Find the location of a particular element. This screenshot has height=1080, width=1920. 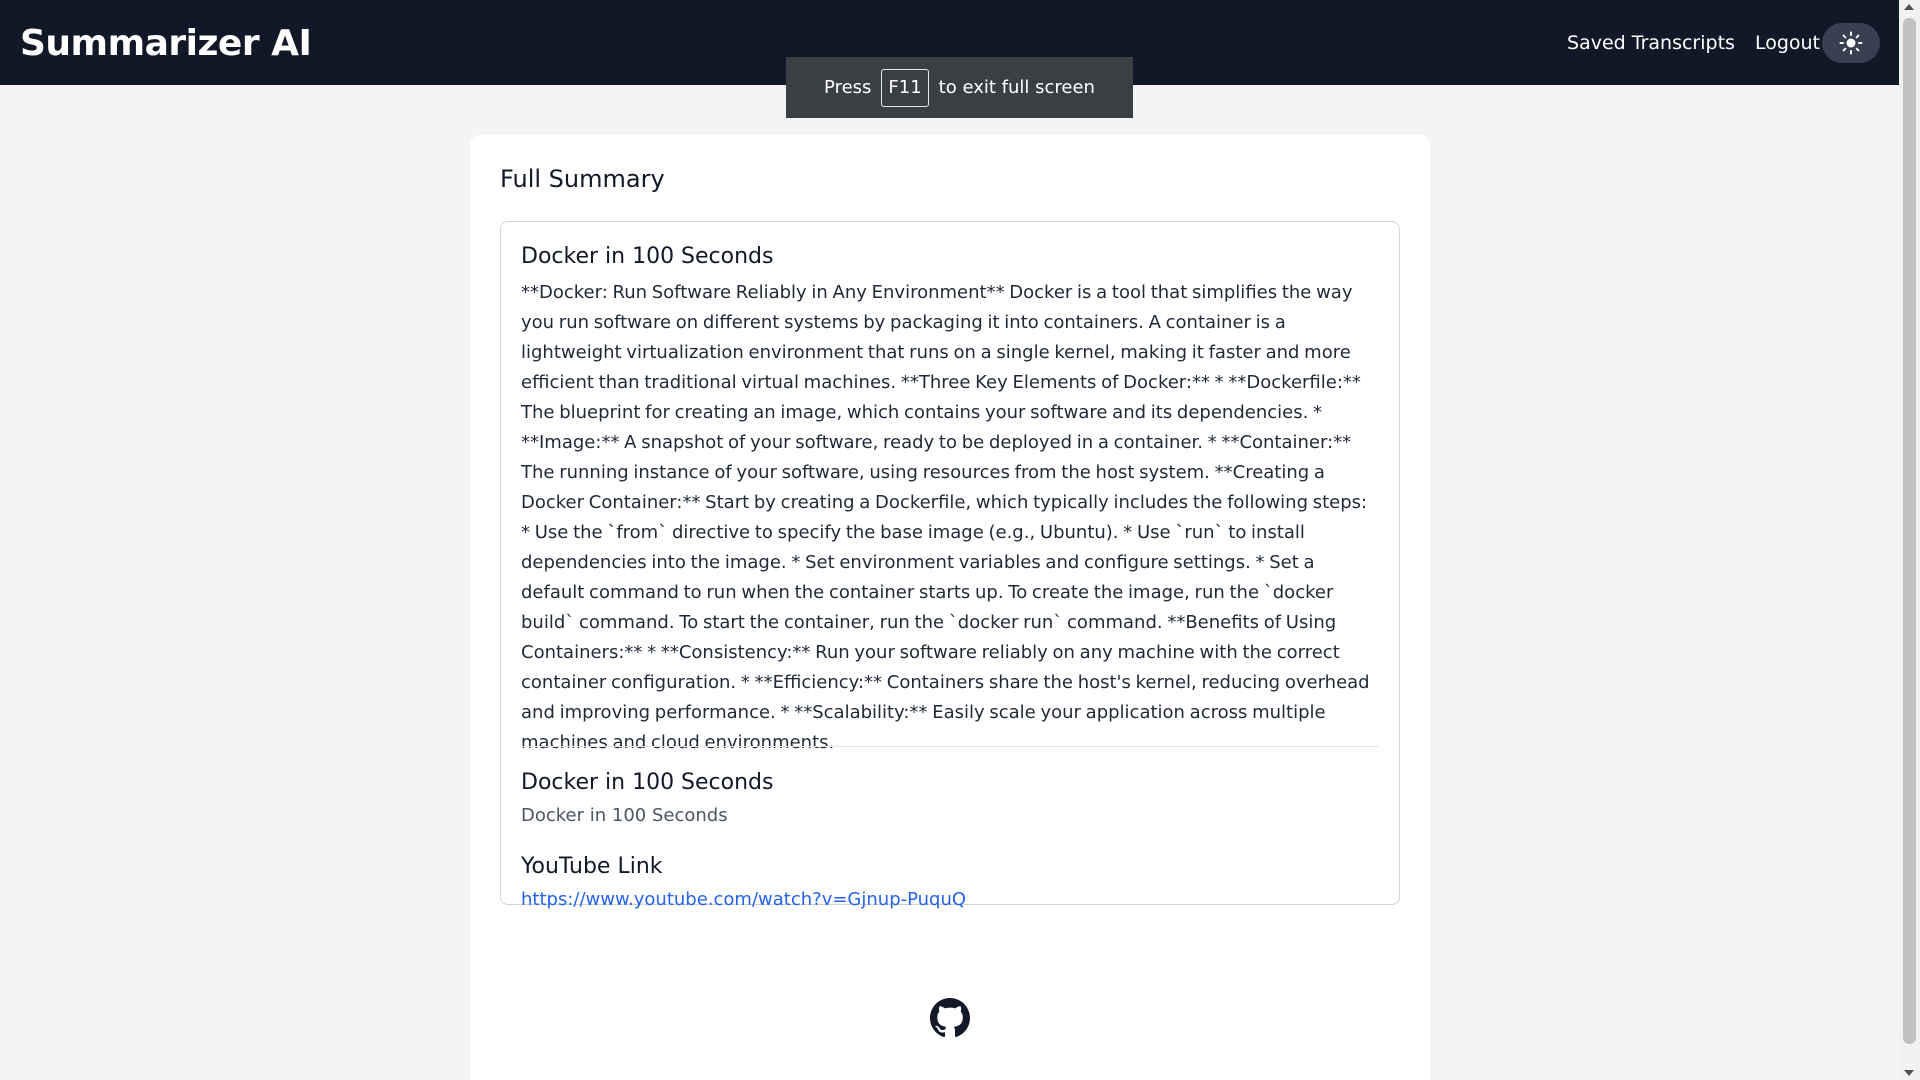

github-icon is located at coordinates (950, 1018).